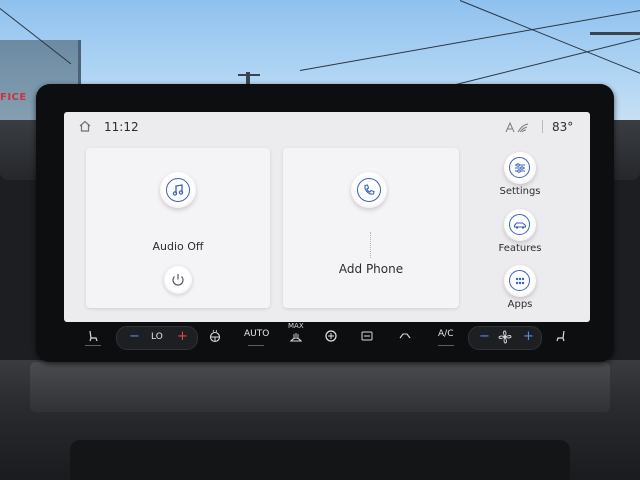 Image resolution: width=640 pixels, height=480 pixels. I want to click on settings-button: Settings, so click(522, 178).